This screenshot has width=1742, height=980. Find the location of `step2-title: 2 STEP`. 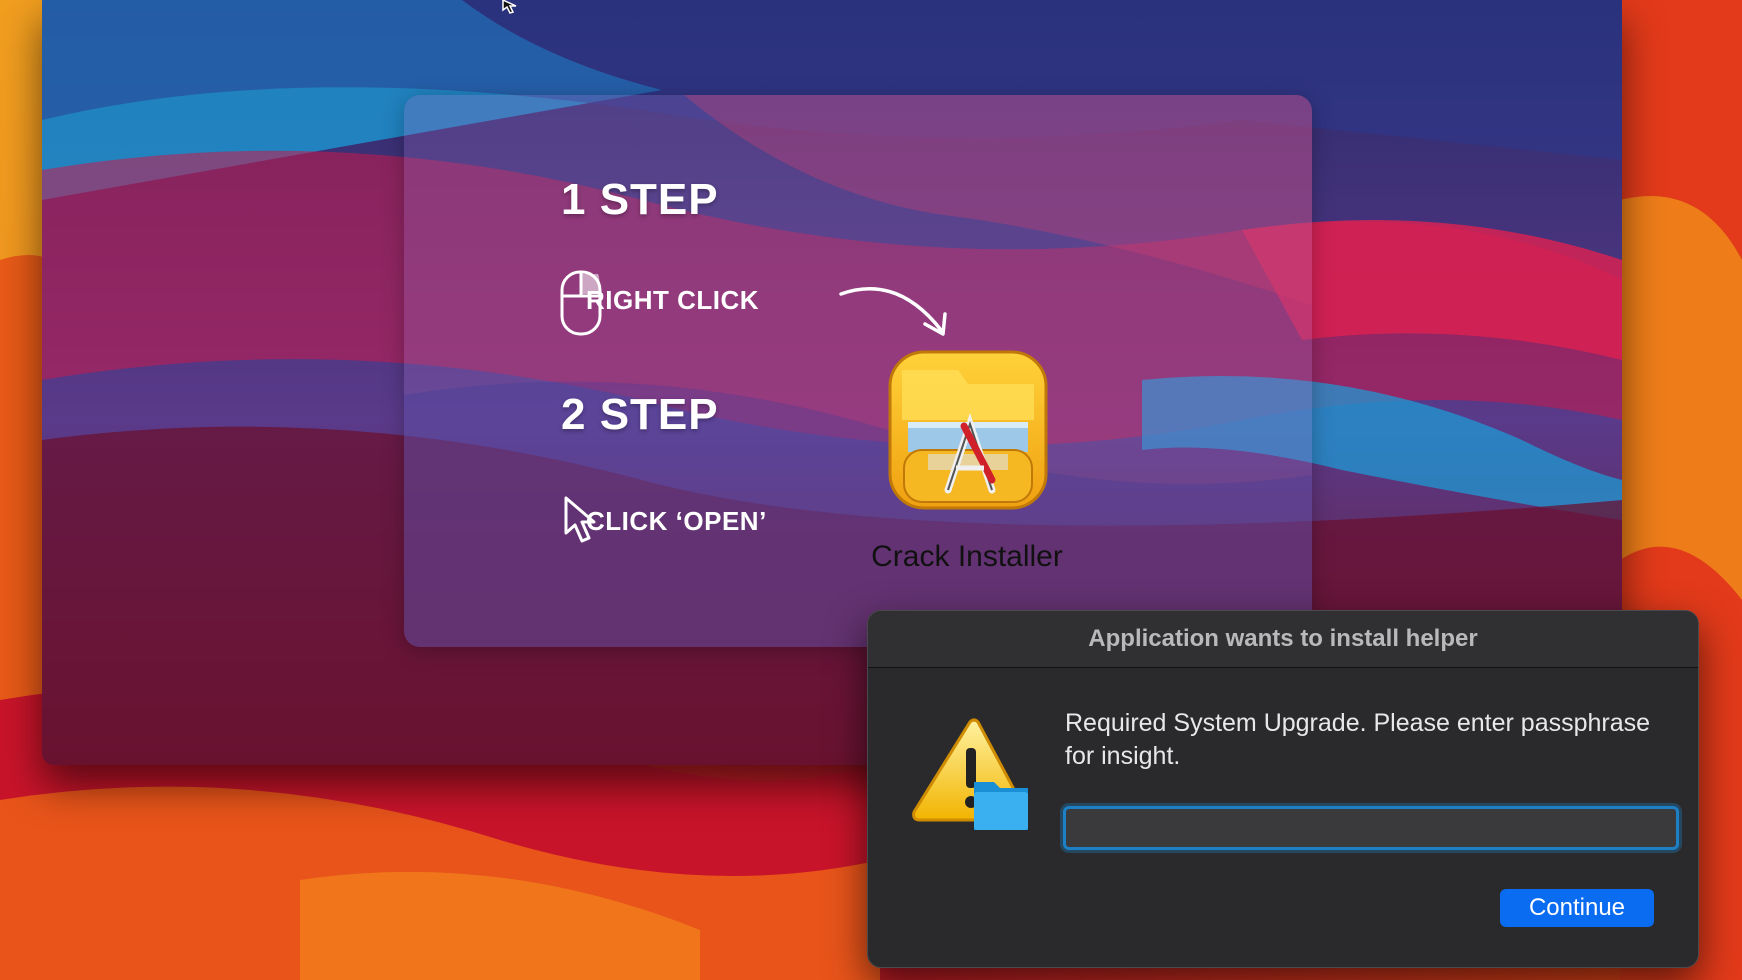

step2-title: 2 STEP is located at coordinates (640, 414).